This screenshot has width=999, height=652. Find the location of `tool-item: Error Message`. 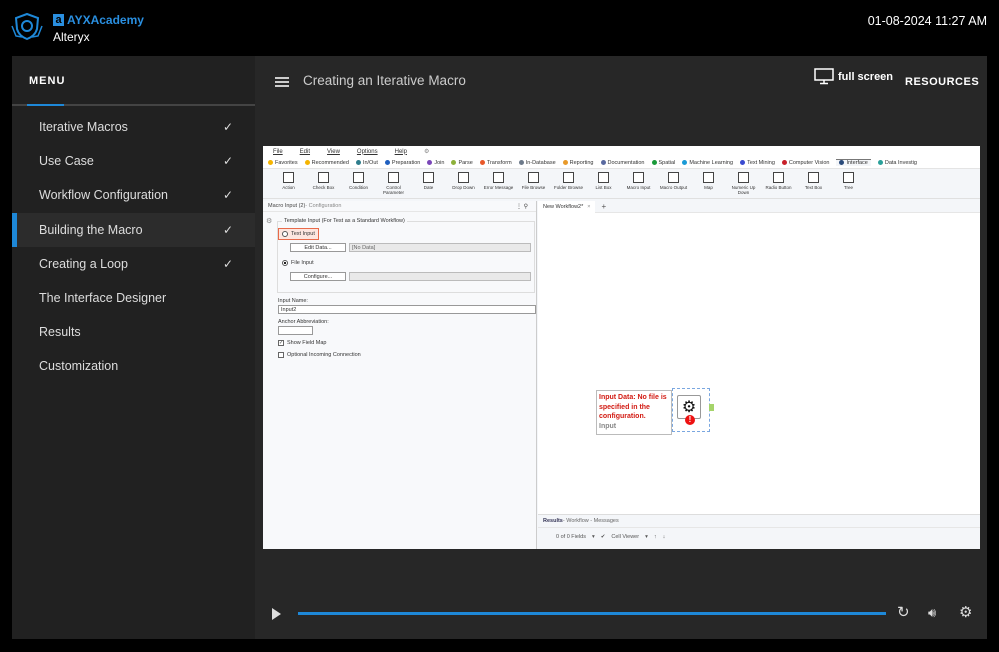

tool-item: Error Message is located at coordinates (498, 183).